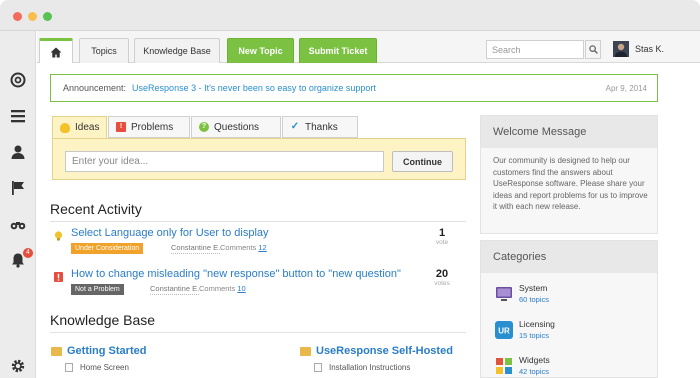  I want to click on exclamation-icon, so click(58, 277).